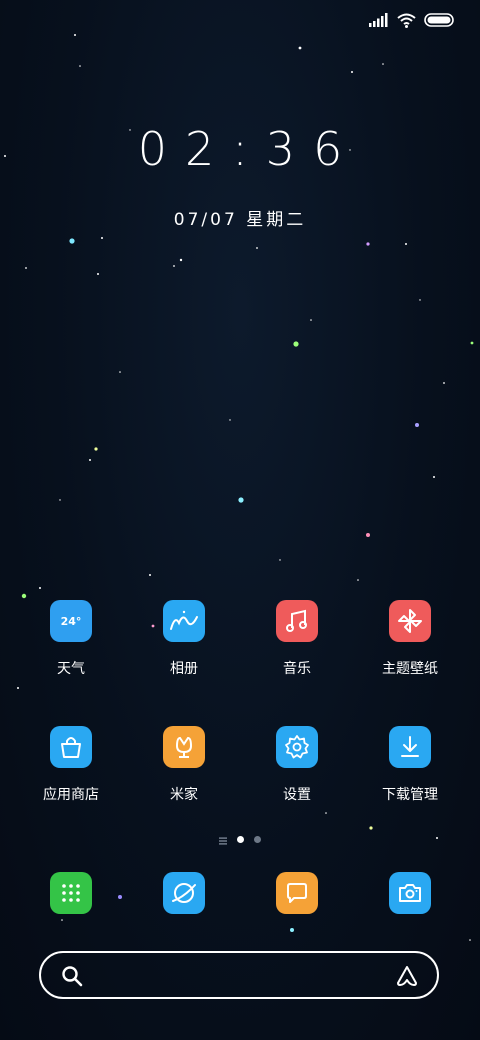 This screenshot has height=1040, width=480. I want to click on phone-dialer-icon, so click(71, 893).